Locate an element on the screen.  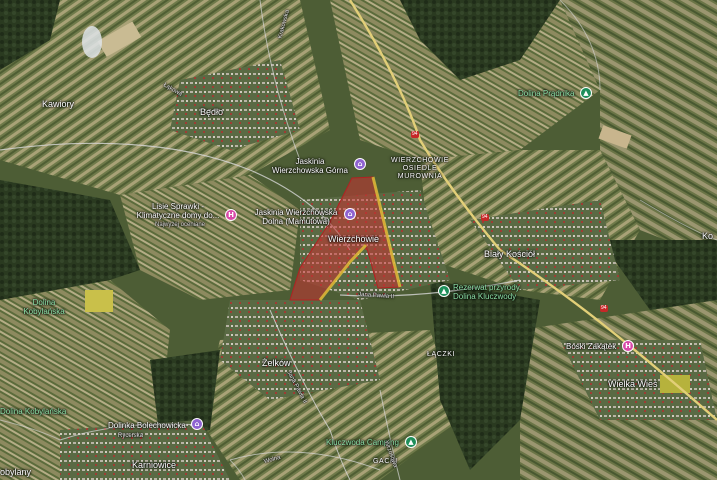
poi-label-rezerwat: Rezerwat przyrody Dolina Kluczwody is located at coordinates (488, 292).